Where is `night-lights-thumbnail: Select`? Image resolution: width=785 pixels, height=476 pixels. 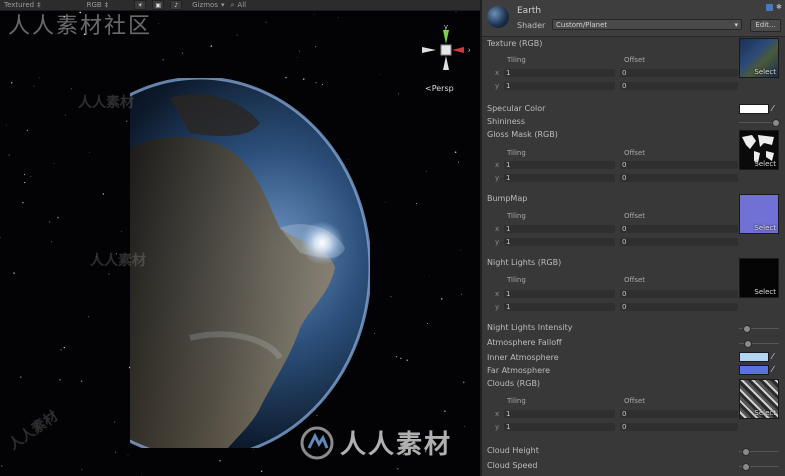
night-lights-thumbnail: Select is located at coordinates (759, 278).